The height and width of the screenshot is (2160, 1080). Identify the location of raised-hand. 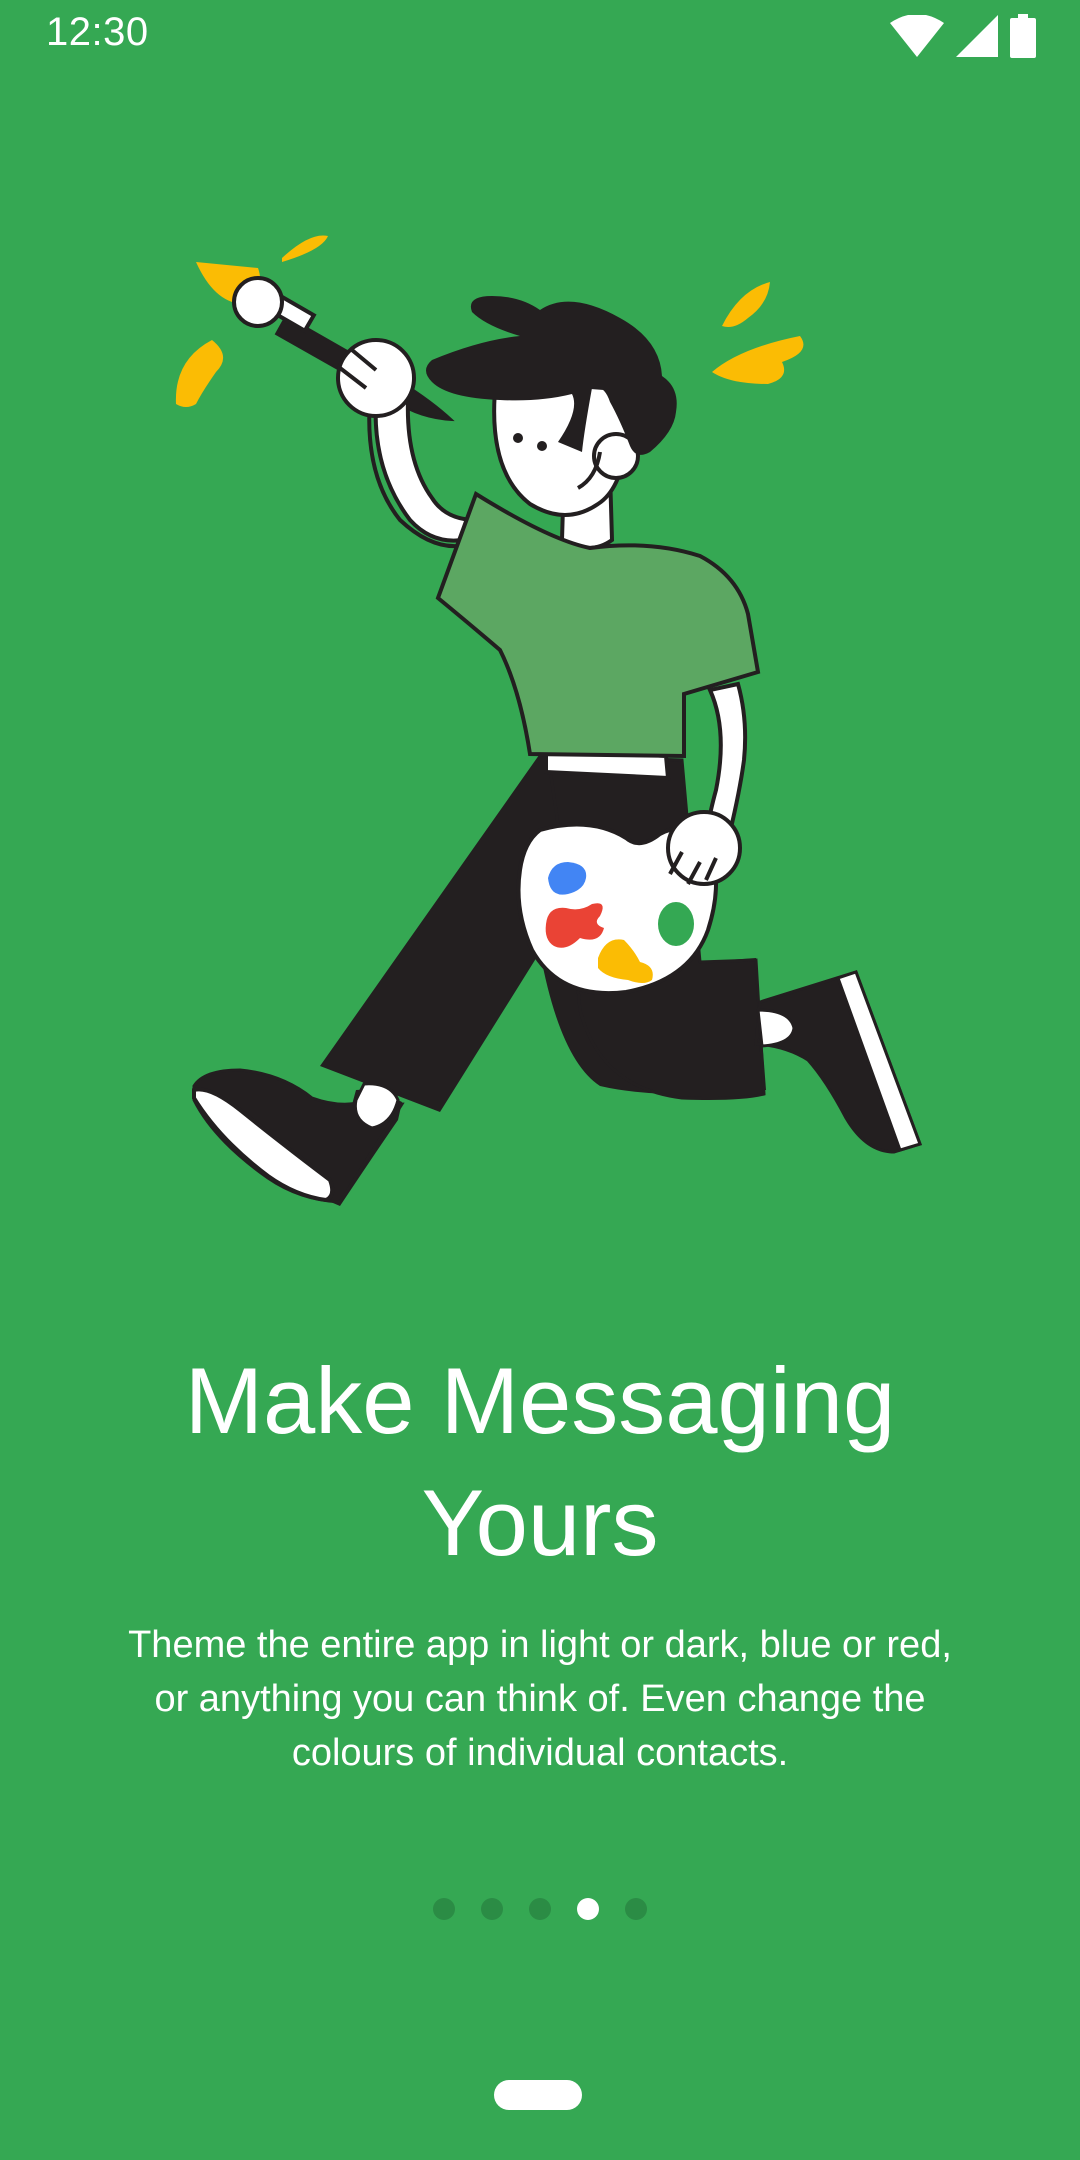
(376, 378).